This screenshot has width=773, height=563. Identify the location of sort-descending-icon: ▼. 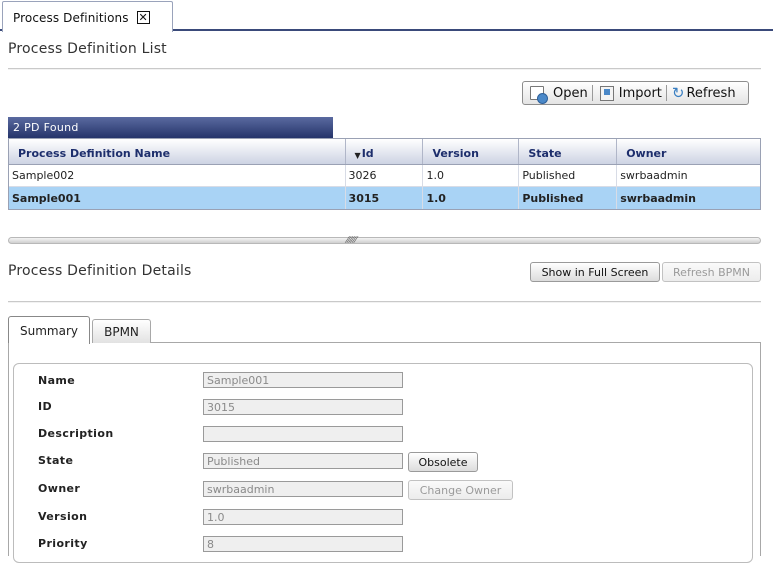
(357, 155).